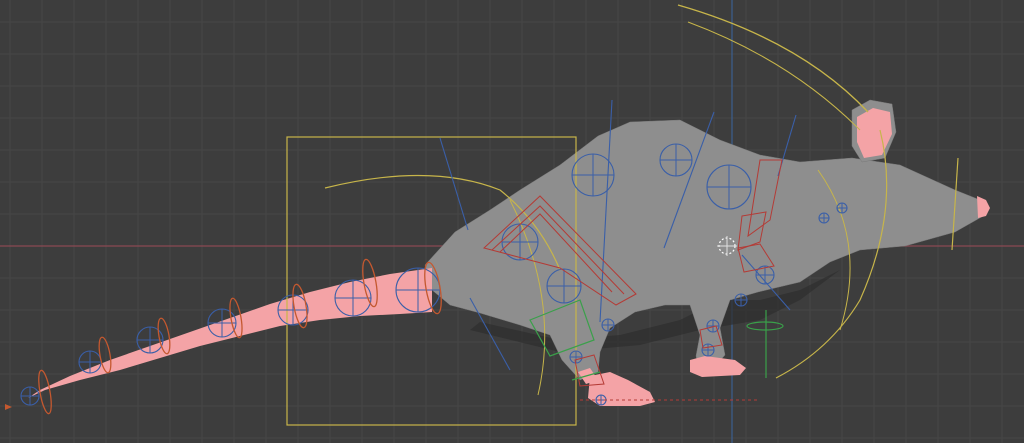  Describe the element at coordinates (8, 407) in the screenshot. I see `tail-tip-arrow-icon` at that location.